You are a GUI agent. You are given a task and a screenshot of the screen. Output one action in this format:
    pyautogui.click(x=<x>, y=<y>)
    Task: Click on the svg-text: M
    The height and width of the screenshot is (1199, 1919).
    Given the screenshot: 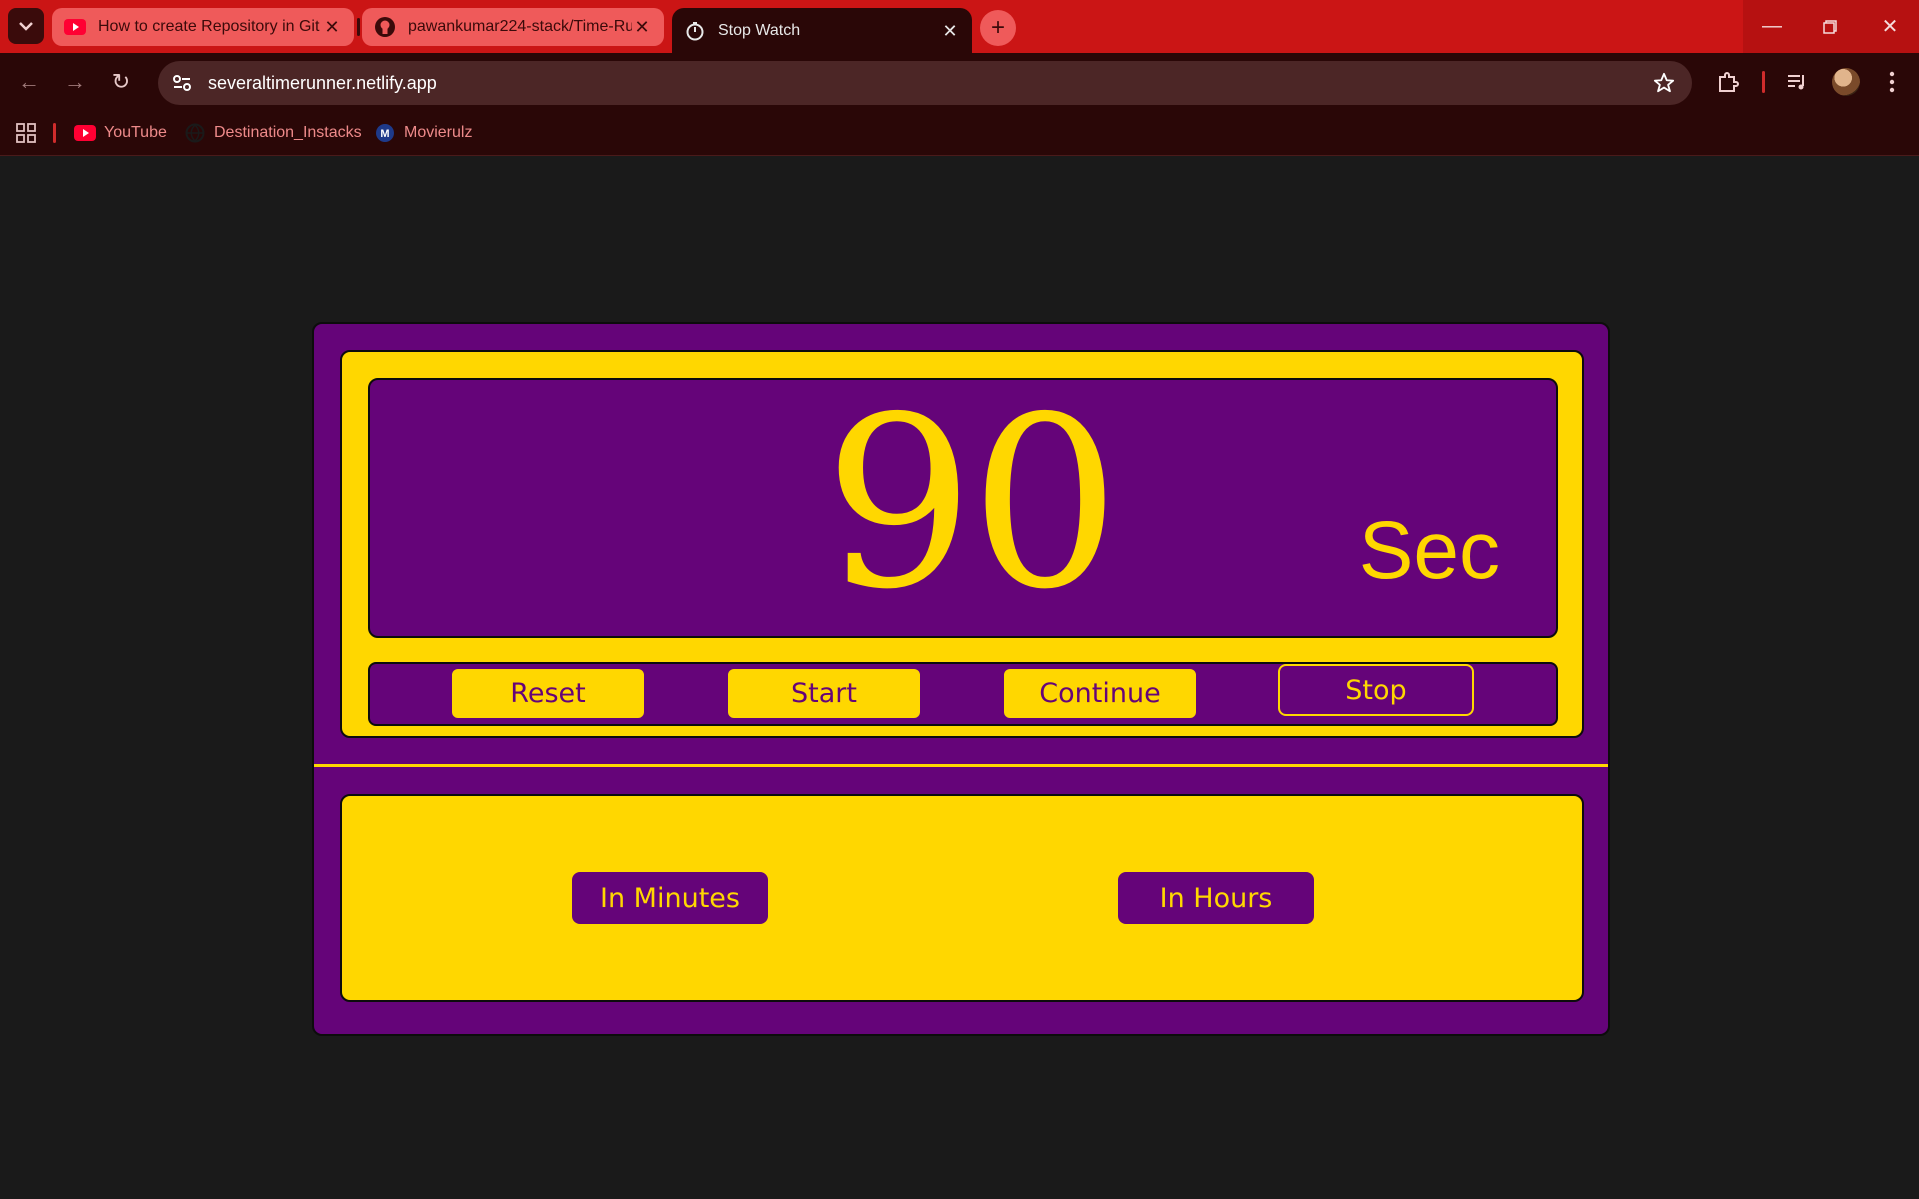 What is the action you would take?
    pyautogui.click(x=384, y=134)
    